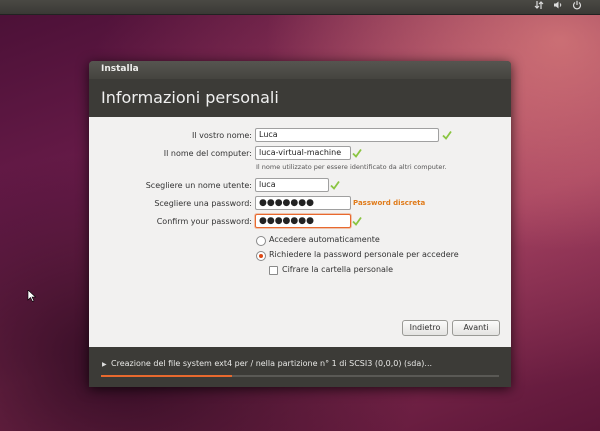 Image resolution: width=600 pixels, height=431 pixels. I want to click on password-label: Scegliere una password:, so click(203, 203).